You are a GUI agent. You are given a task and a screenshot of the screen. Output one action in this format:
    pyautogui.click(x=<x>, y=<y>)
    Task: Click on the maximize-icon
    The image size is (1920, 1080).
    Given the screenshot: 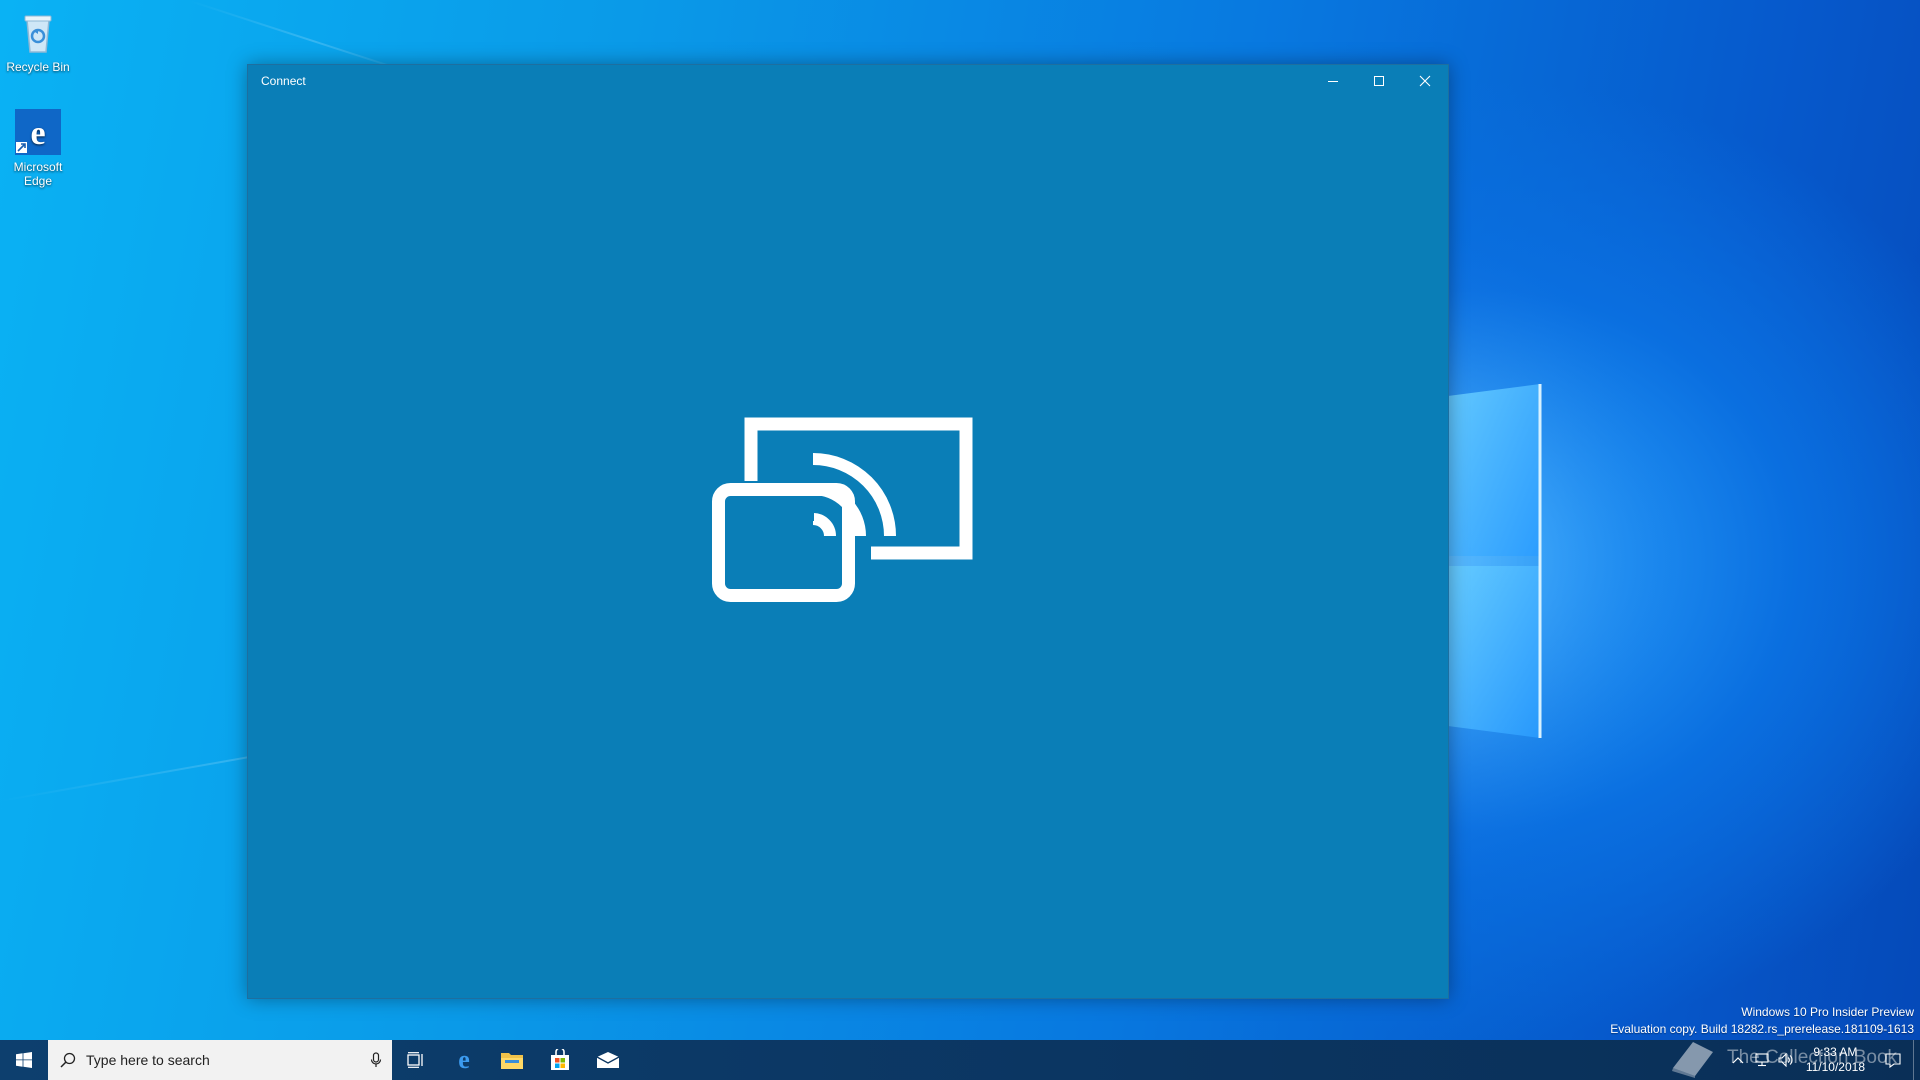 What is the action you would take?
    pyautogui.click(x=1379, y=81)
    